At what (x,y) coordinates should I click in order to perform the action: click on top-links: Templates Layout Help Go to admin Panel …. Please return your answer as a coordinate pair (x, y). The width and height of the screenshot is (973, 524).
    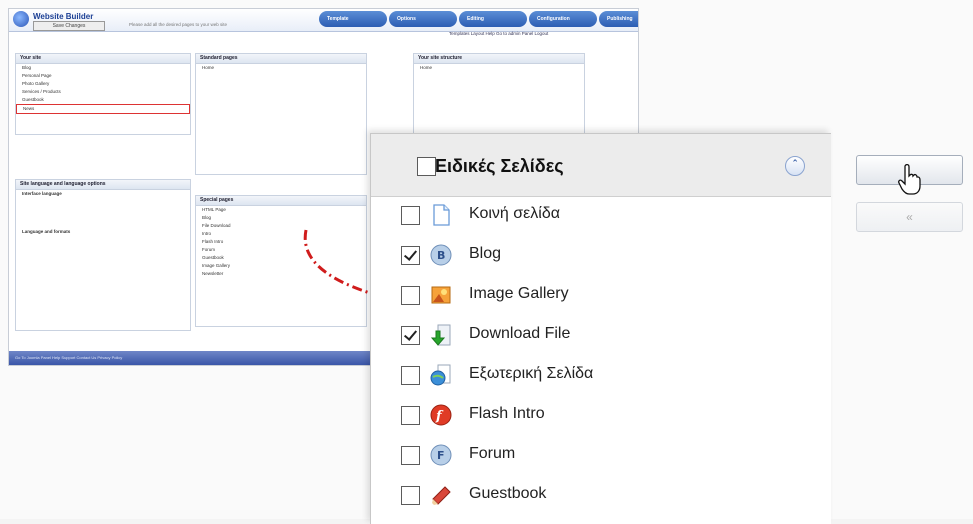
    Looking at the image, I should click on (498, 33).